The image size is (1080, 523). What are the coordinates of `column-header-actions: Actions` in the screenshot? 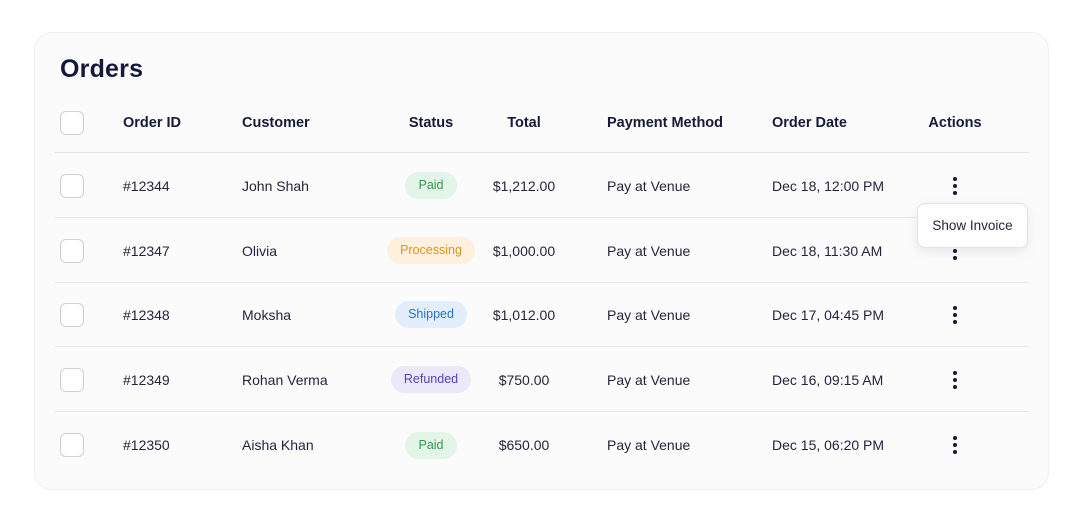 It's located at (955, 122).